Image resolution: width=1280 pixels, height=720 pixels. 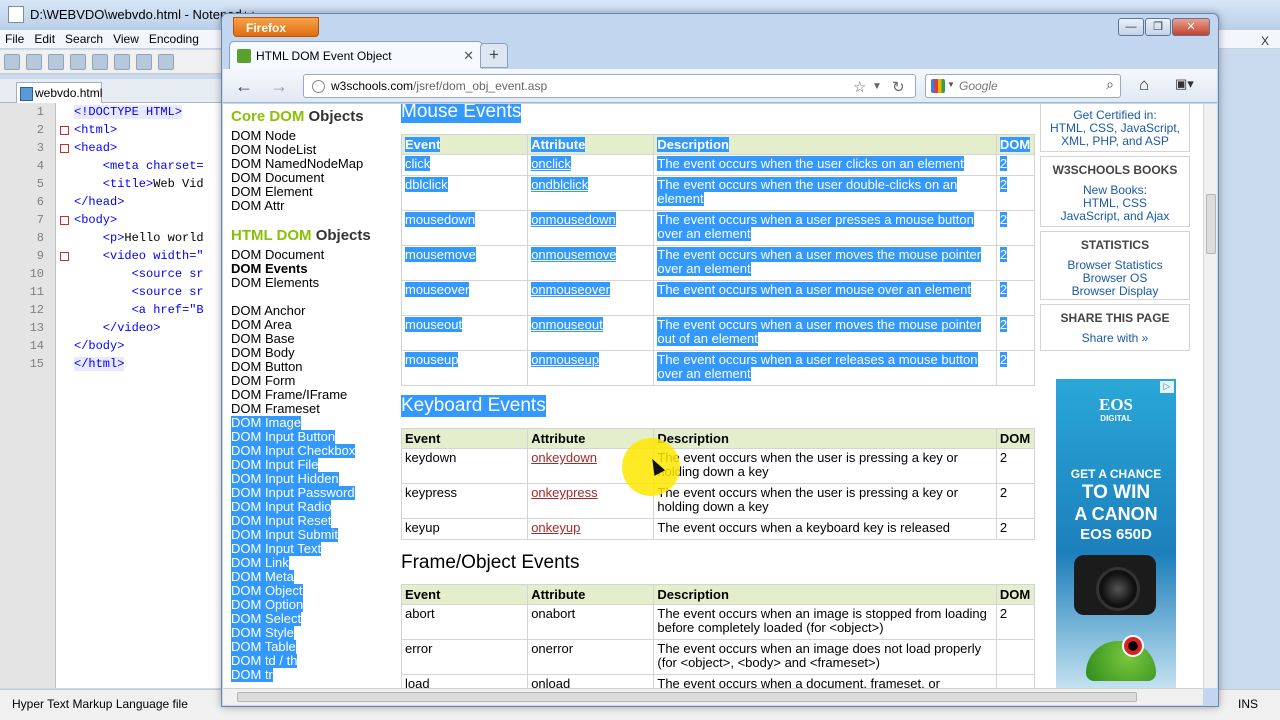 I want to click on home-icon: ⌂, so click(x=1144, y=85).